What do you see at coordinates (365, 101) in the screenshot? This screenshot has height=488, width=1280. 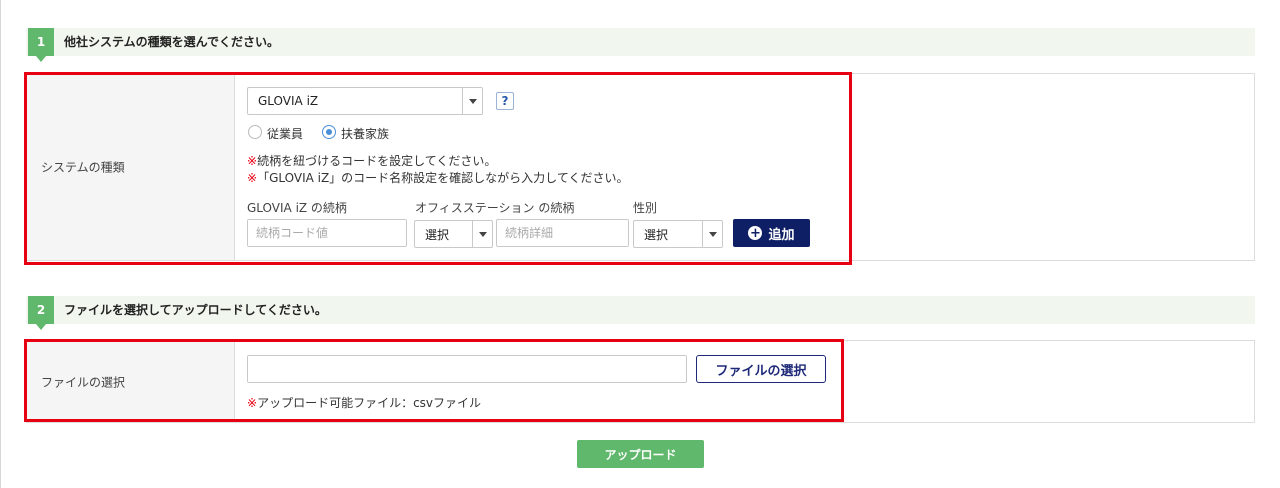 I see `system-type-select: GLOVIA iZ` at bounding box center [365, 101].